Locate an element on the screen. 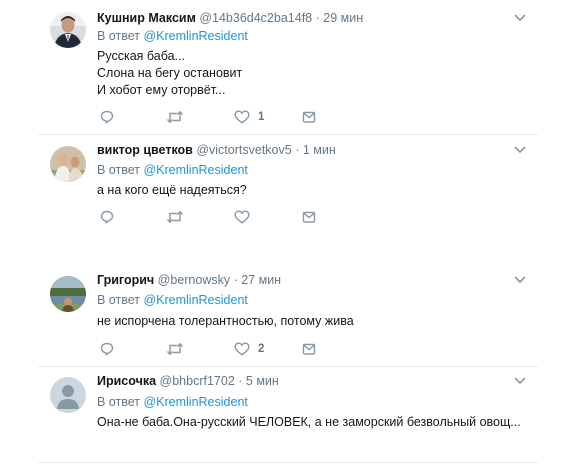 The image size is (564, 467). username: @victortsvetkov5 is located at coordinates (243, 150).